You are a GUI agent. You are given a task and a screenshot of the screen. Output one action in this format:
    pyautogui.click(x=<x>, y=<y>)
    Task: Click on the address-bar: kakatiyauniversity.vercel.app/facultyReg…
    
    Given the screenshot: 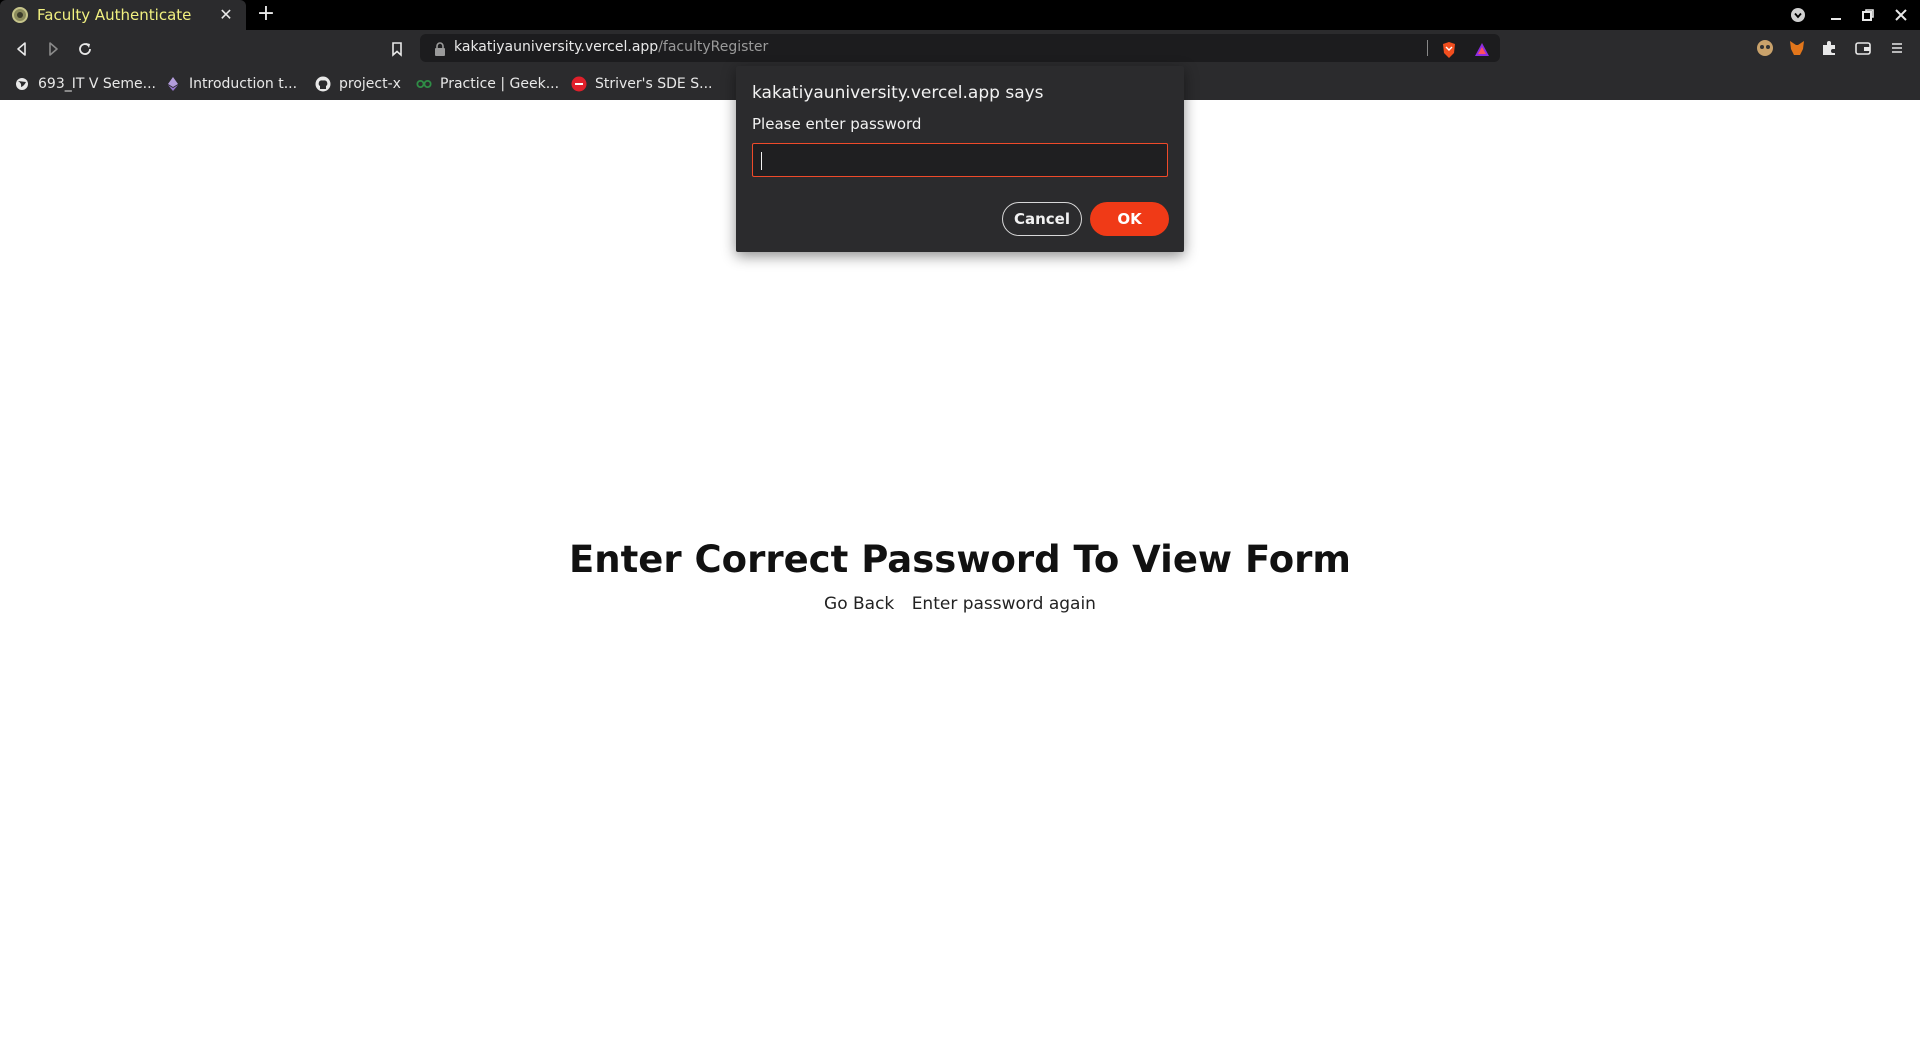 What is the action you would take?
    pyautogui.click(x=960, y=48)
    